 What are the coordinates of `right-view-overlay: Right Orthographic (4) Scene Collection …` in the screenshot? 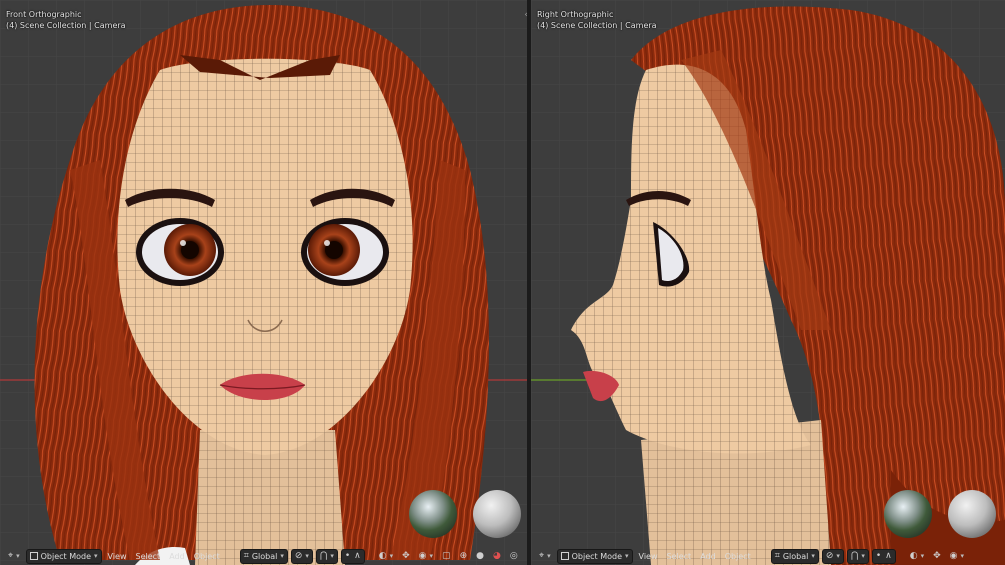 It's located at (597, 20).